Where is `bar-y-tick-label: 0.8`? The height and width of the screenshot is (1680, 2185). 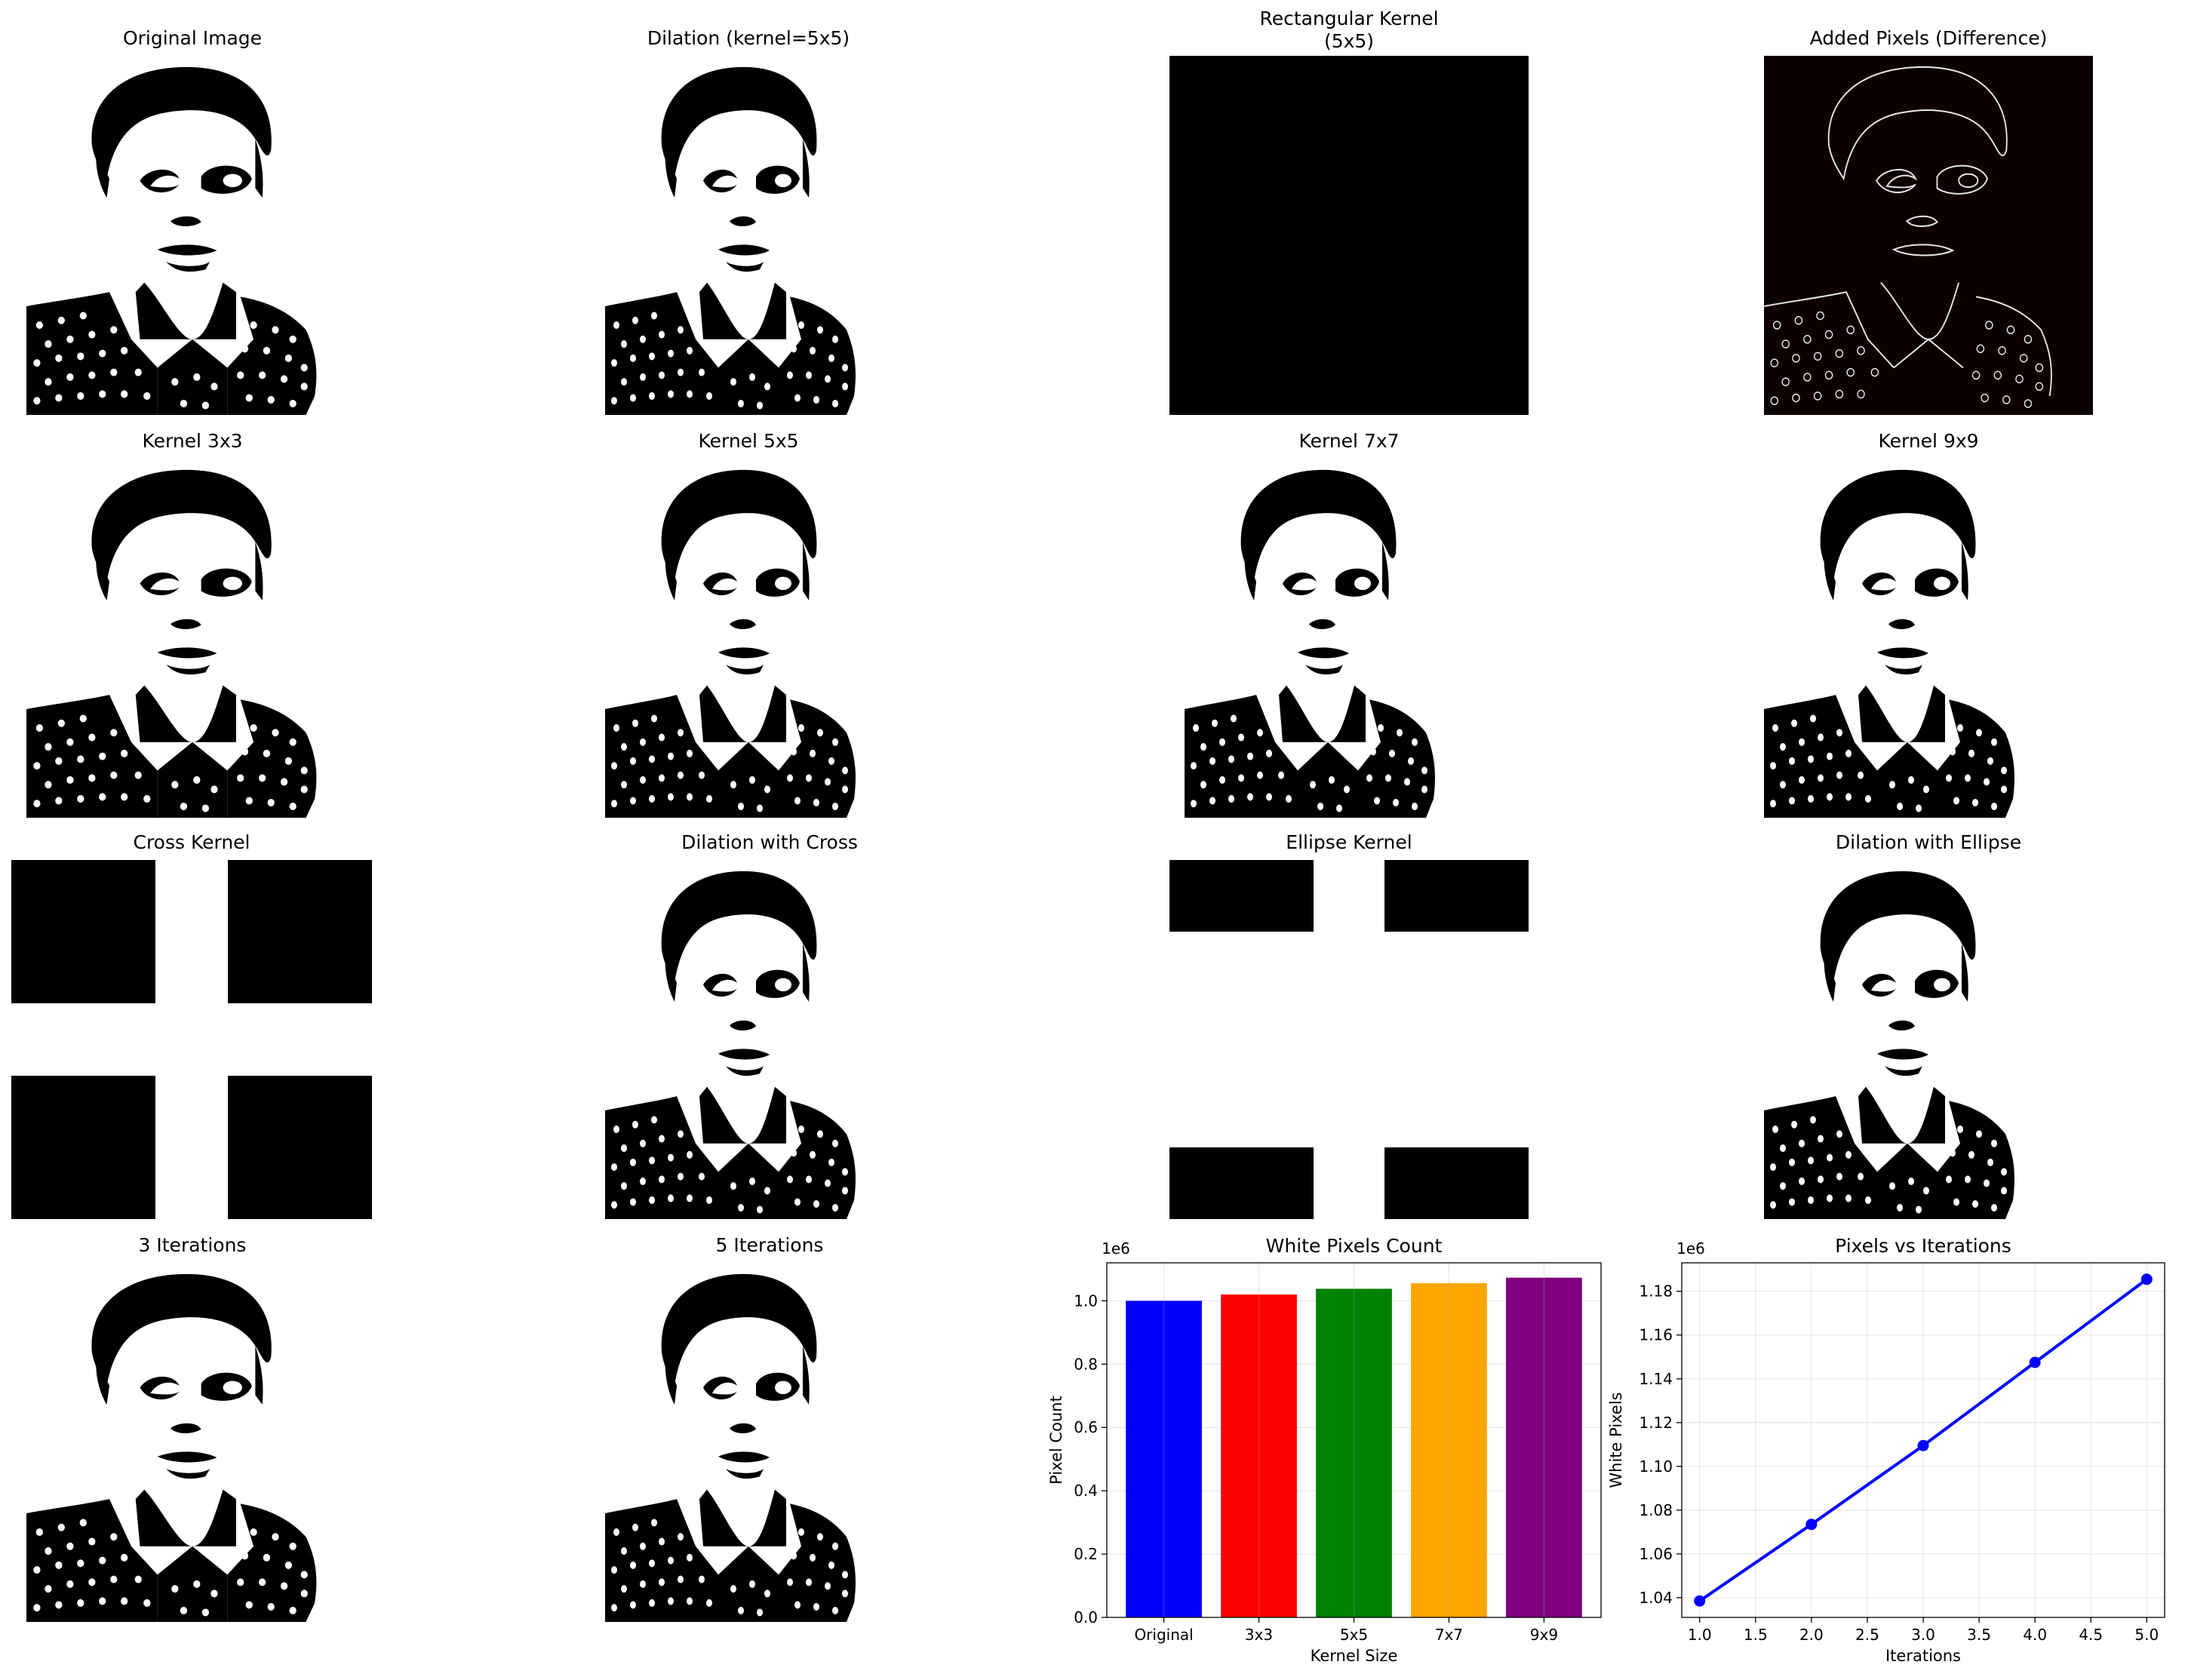 bar-y-tick-label: 0.8 is located at coordinates (1086, 1364).